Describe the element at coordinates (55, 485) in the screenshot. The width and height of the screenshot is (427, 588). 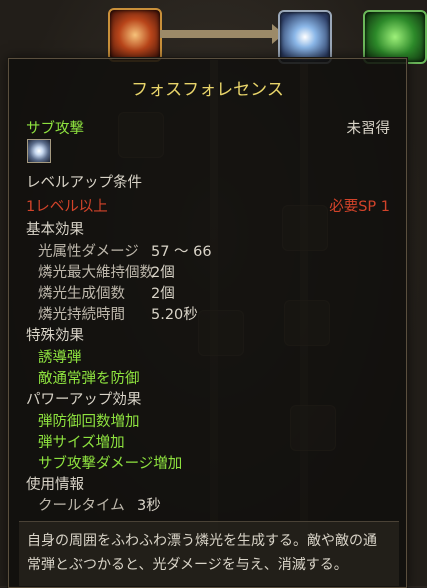
I see `usage-header: 使用情報` at that location.